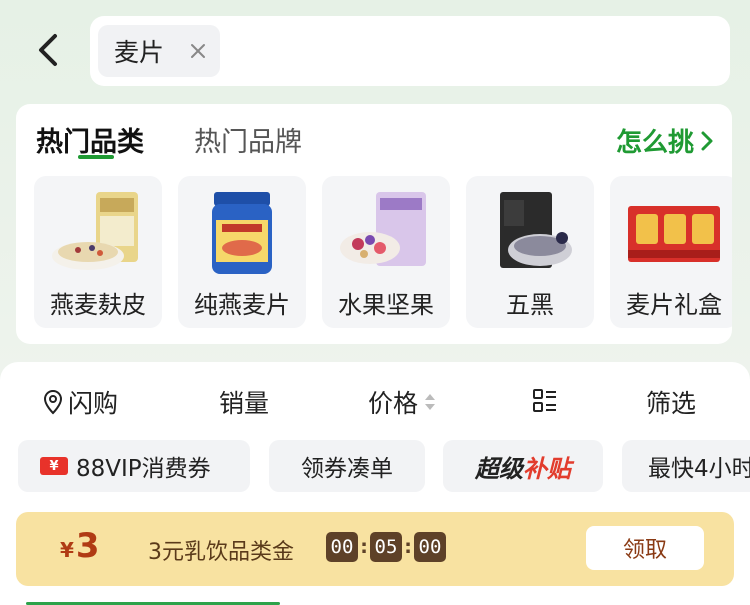 This screenshot has width=750, height=605. I want to click on active-tab-indicator, so click(96, 157).